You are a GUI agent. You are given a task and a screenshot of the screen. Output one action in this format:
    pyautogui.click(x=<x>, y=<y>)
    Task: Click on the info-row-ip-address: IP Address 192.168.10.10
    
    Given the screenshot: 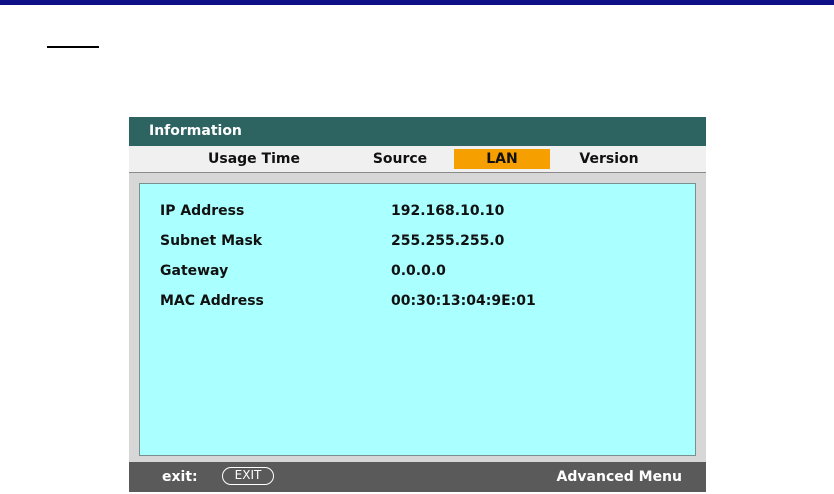 What is the action you would take?
    pyautogui.click(x=417, y=211)
    